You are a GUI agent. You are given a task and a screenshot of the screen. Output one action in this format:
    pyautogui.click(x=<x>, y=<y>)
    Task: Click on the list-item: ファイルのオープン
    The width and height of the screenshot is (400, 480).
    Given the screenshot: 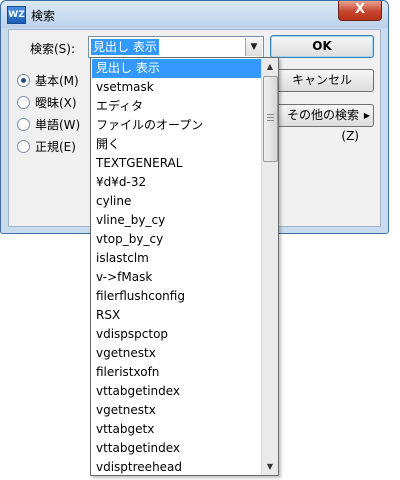 What is the action you would take?
    pyautogui.click(x=176, y=125)
    